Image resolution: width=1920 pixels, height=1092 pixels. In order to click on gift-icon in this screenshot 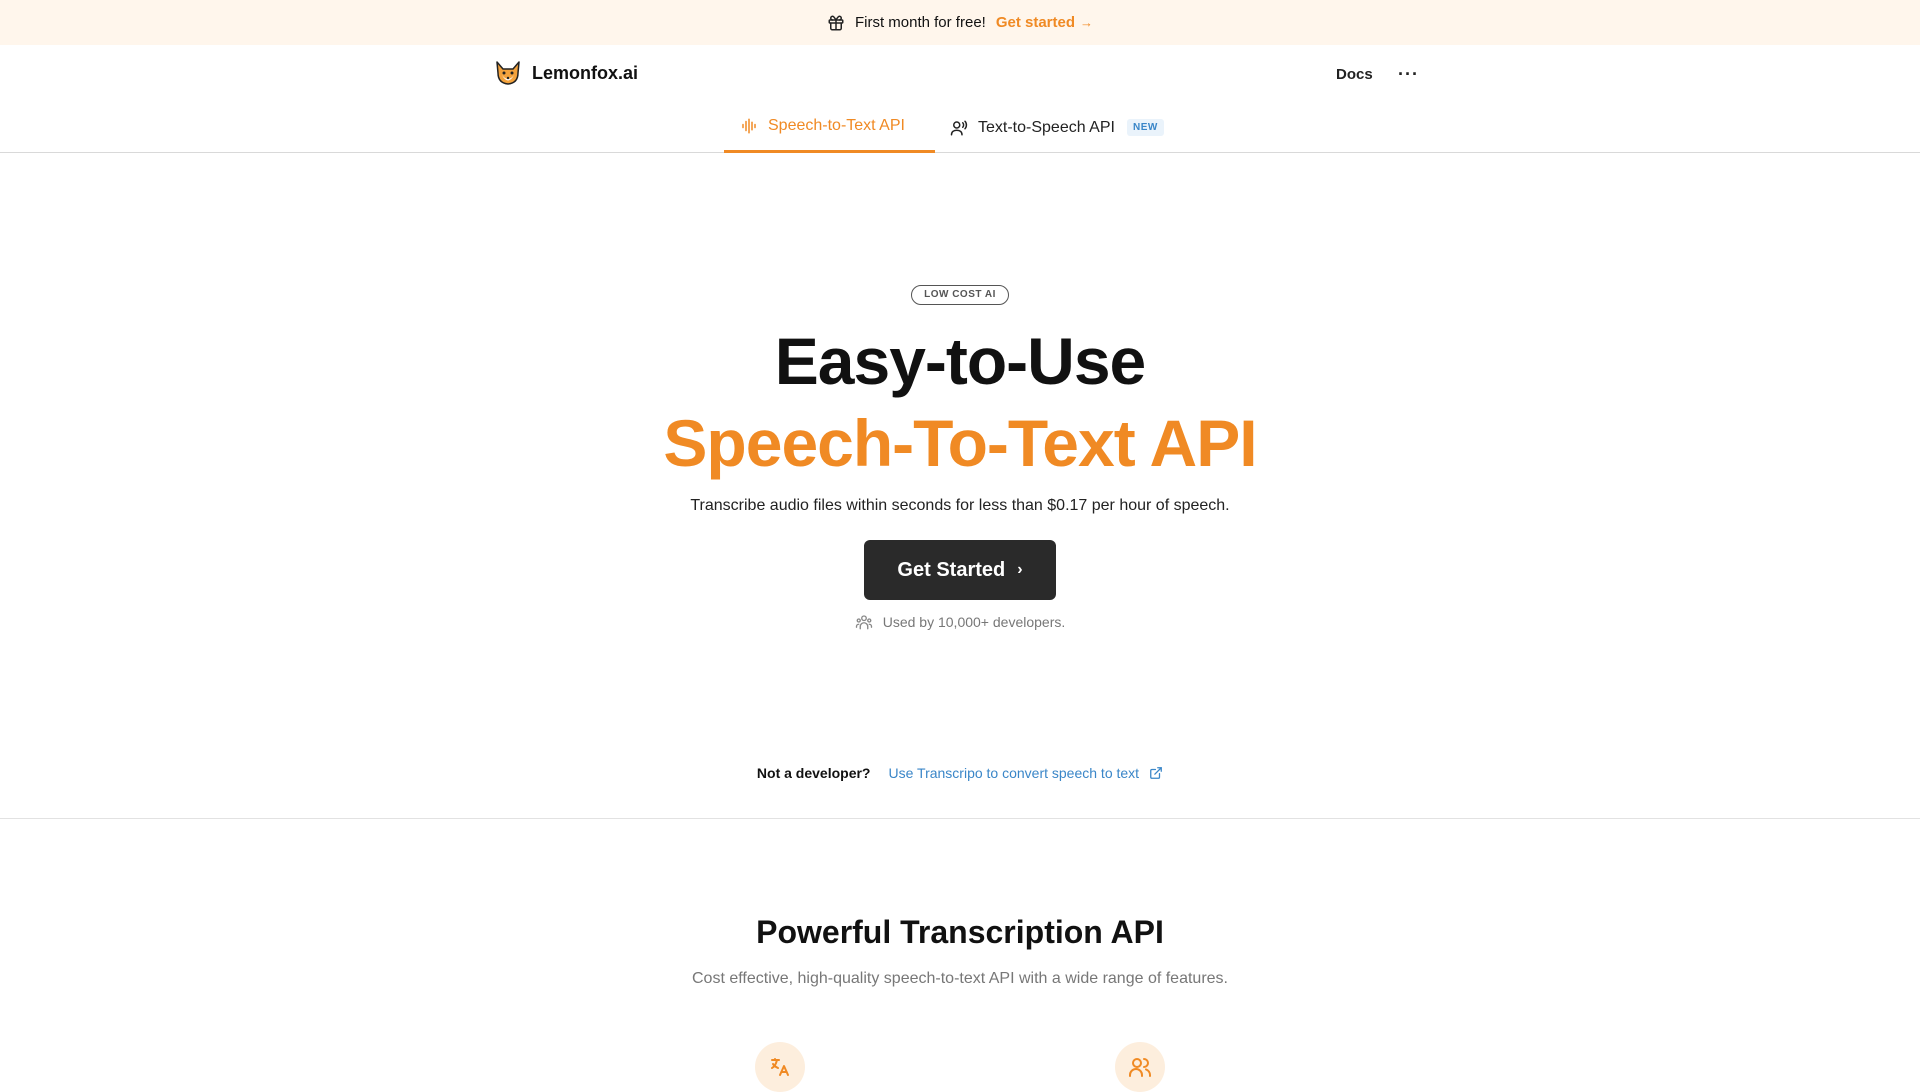, I will do `click(836, 23)`.